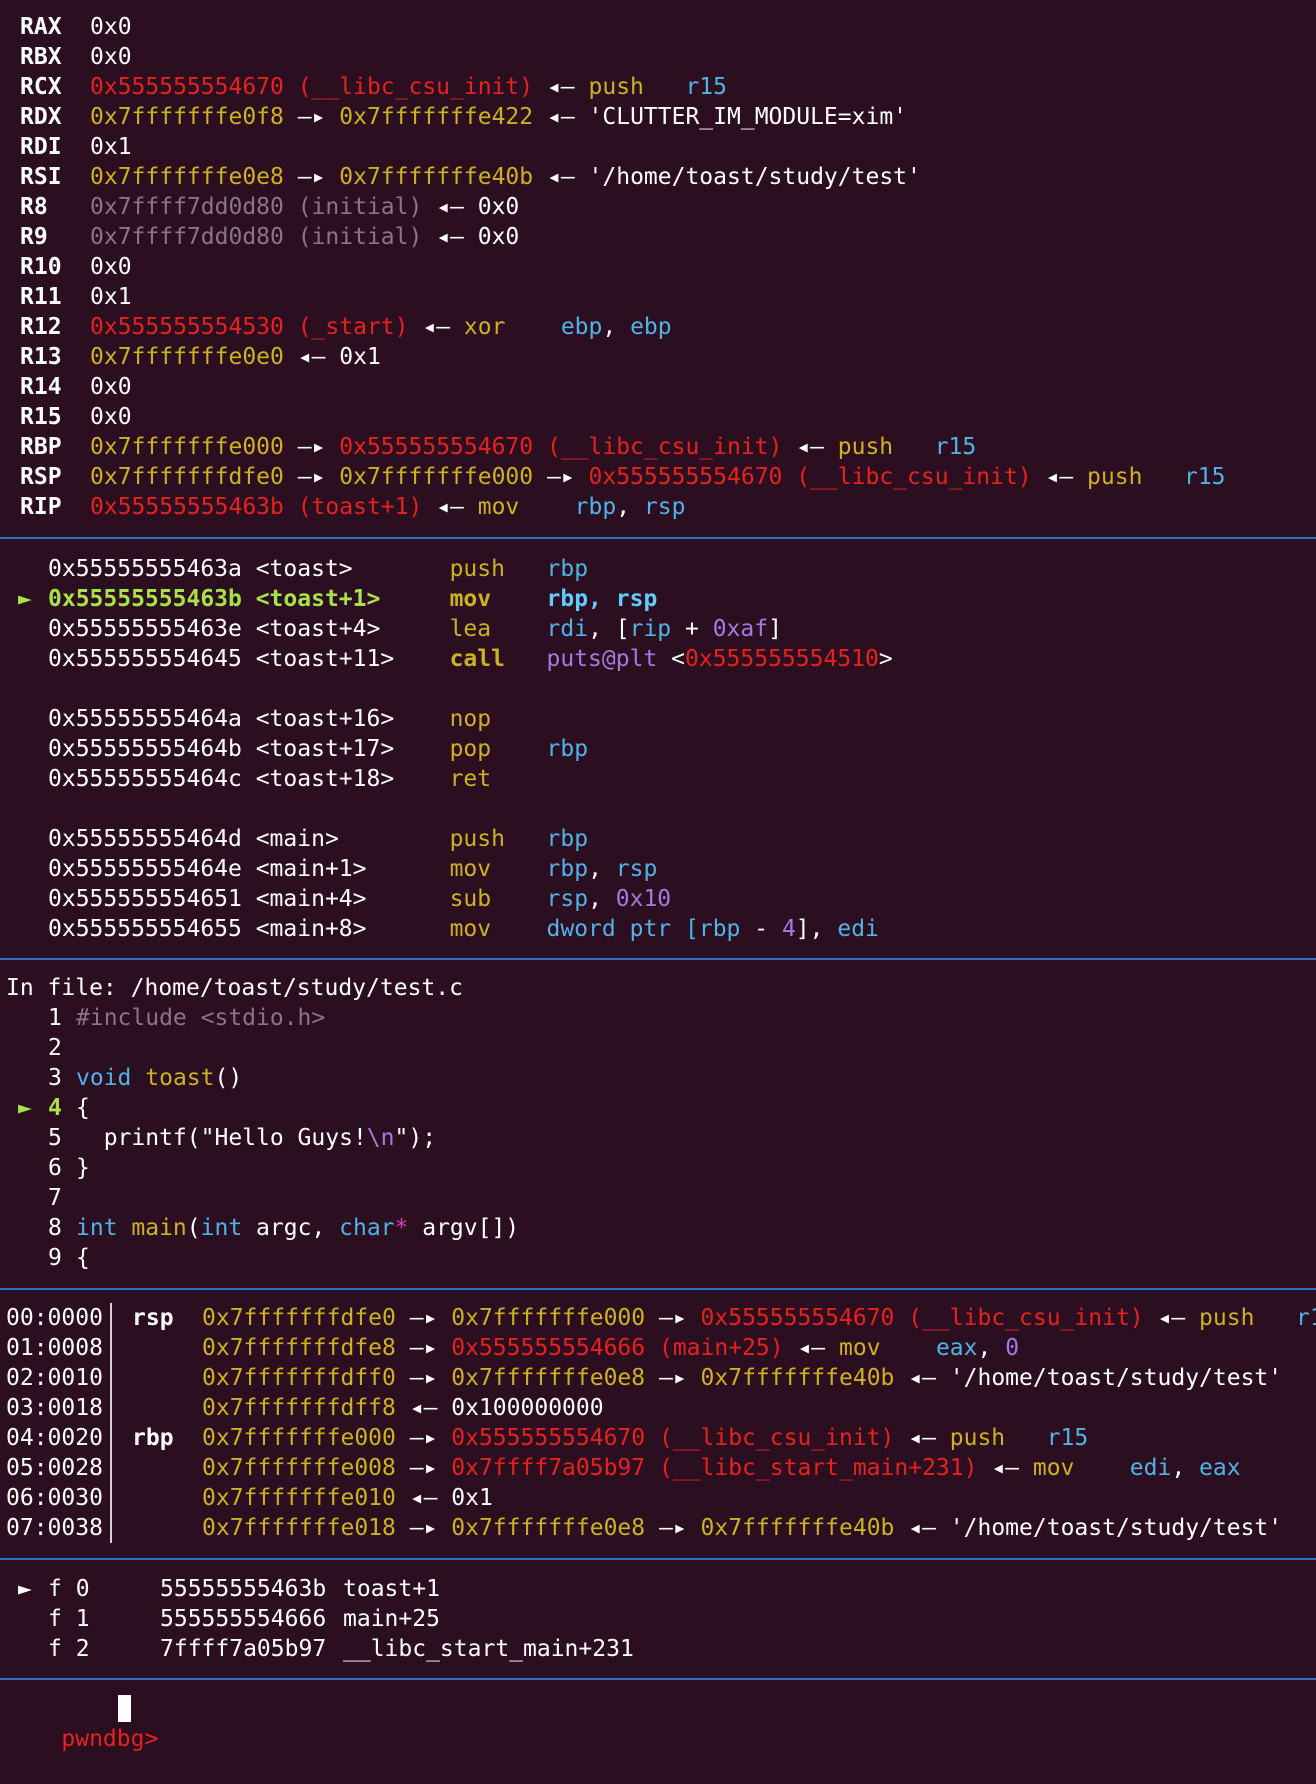 This screenshot has height=1784, width=1316. Describe the element at coordinates (55, 1108) in the screenshot. I see `source-line-number: 4` at that location.